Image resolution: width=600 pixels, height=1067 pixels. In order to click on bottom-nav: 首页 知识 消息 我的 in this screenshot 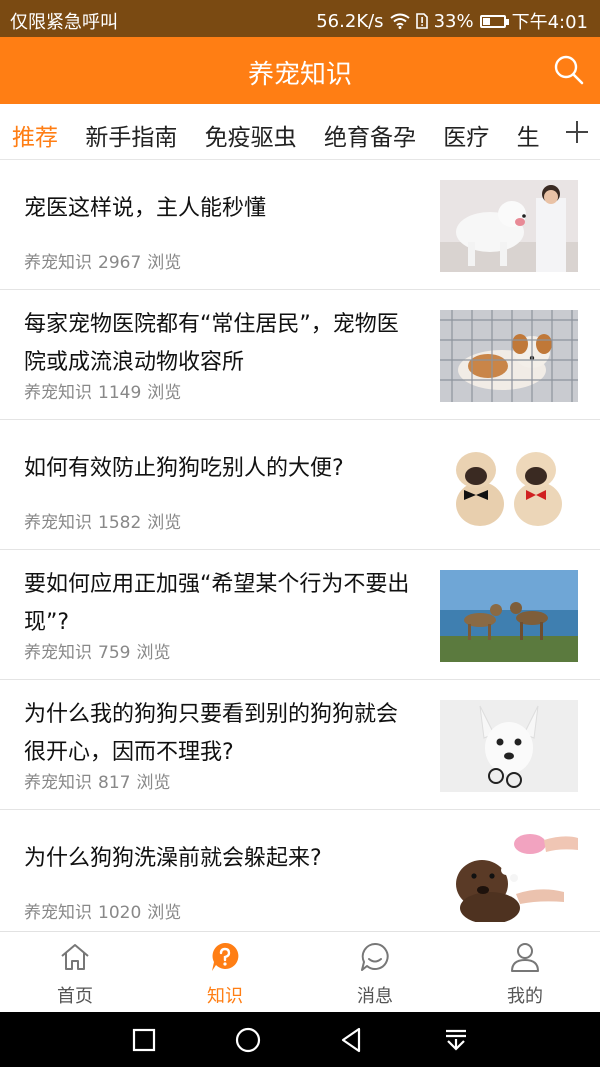, I will do `click(300, 971)`.